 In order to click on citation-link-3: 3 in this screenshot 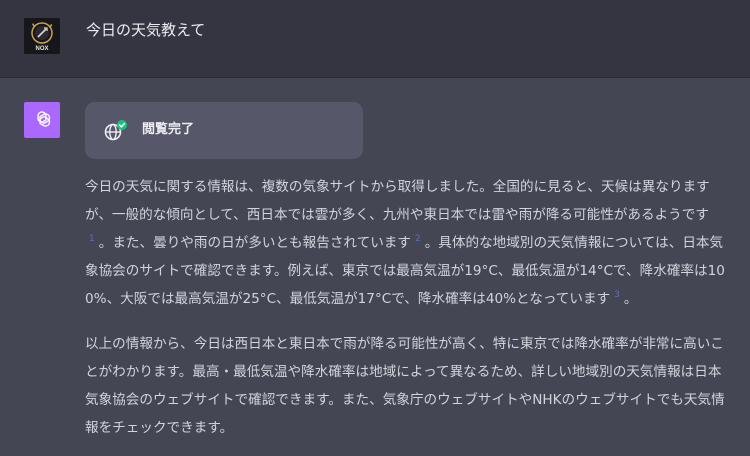, I will do `click(617, 295)`.